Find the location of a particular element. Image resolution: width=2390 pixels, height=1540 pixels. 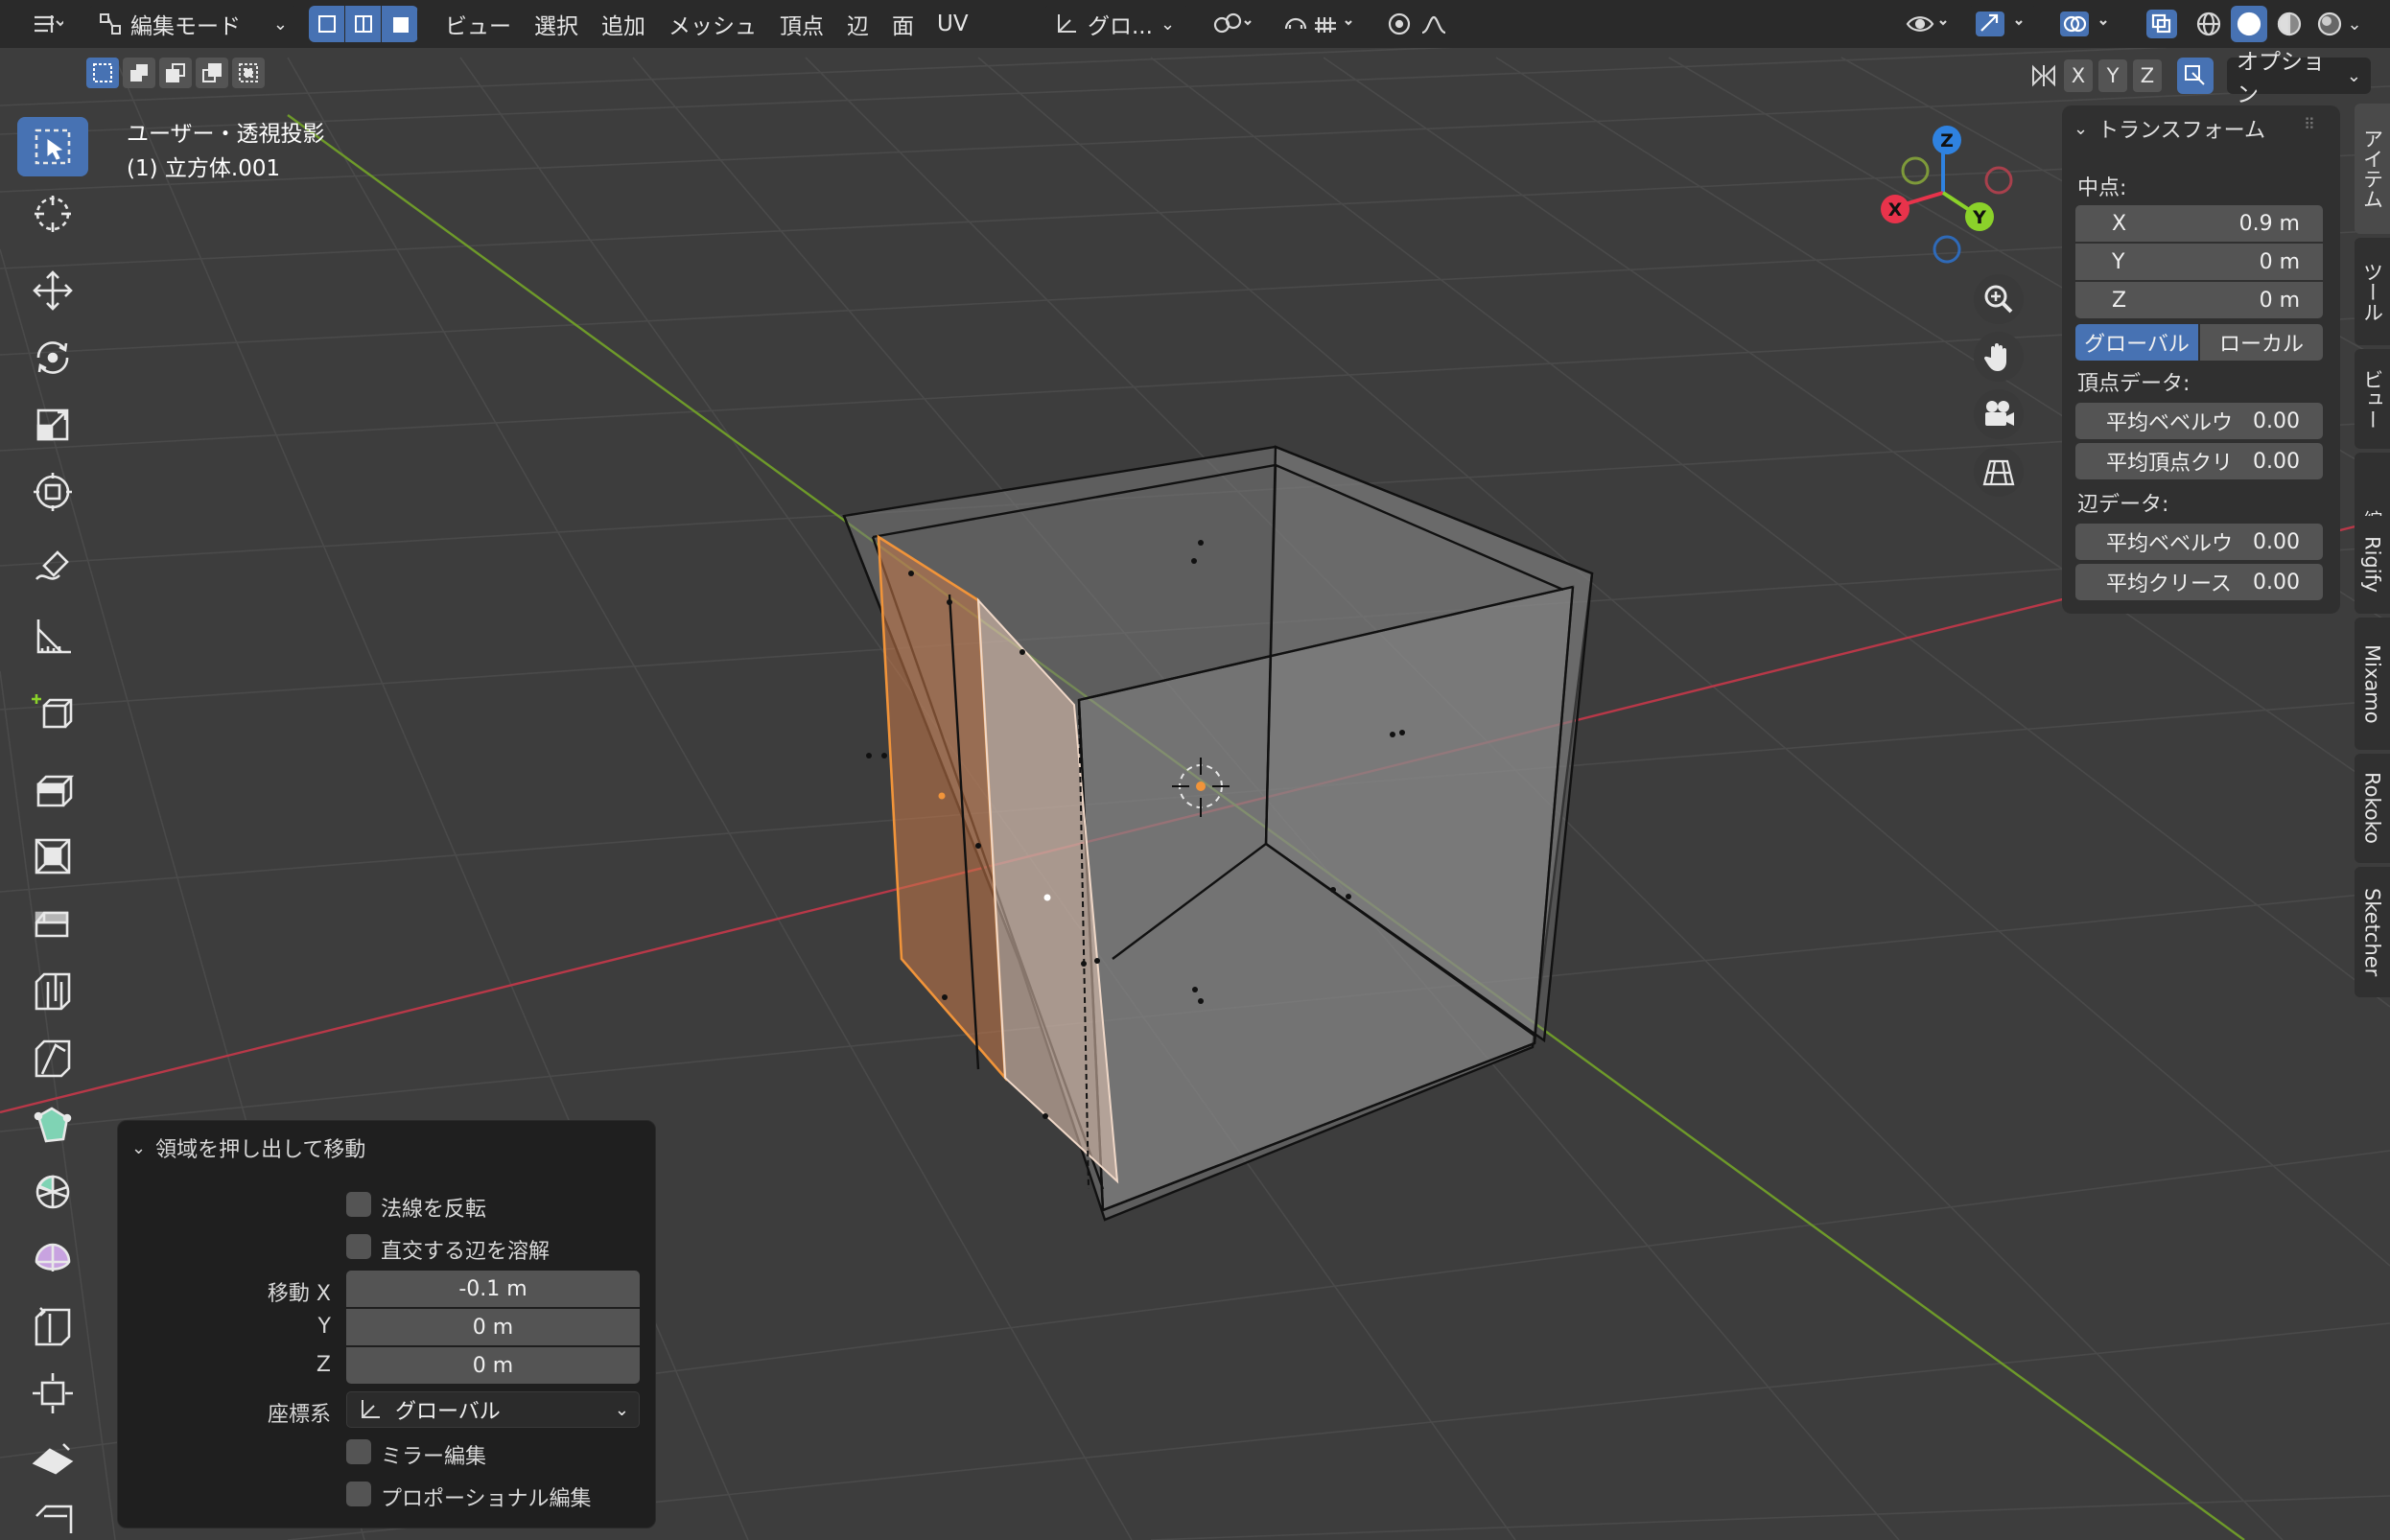

median-z-field: Z 0 m is located at coordinates (2199, 300).